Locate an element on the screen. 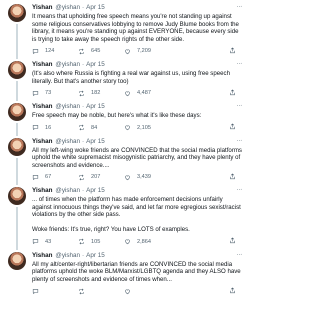 Image resolution: width=320 pixels, height=320 pixels. like-button: 4,487 is located at coordinates (147, 93).